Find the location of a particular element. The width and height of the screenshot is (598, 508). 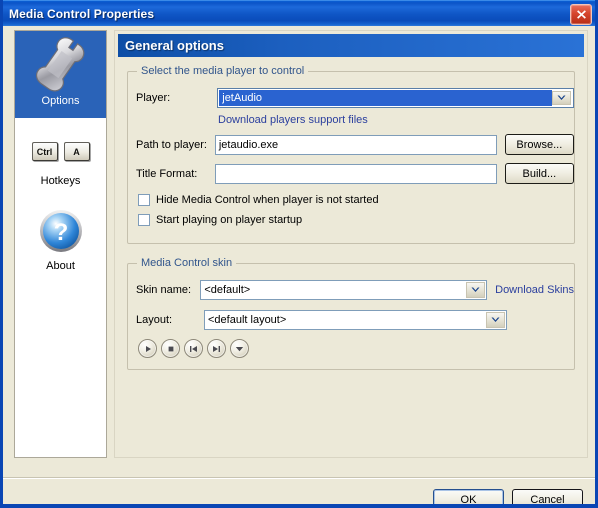

next-track-icon is located at coordinates (216, 348).